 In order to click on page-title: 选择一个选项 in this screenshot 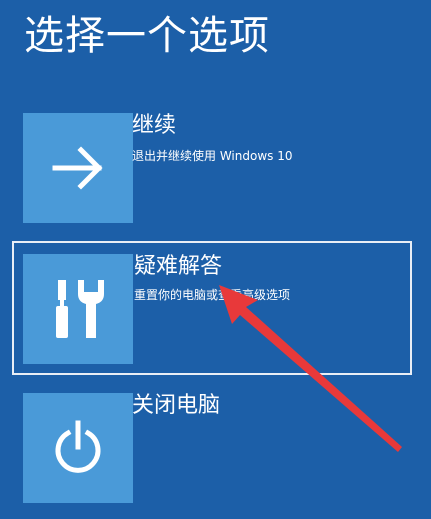, I will do `click(147, 36)`.